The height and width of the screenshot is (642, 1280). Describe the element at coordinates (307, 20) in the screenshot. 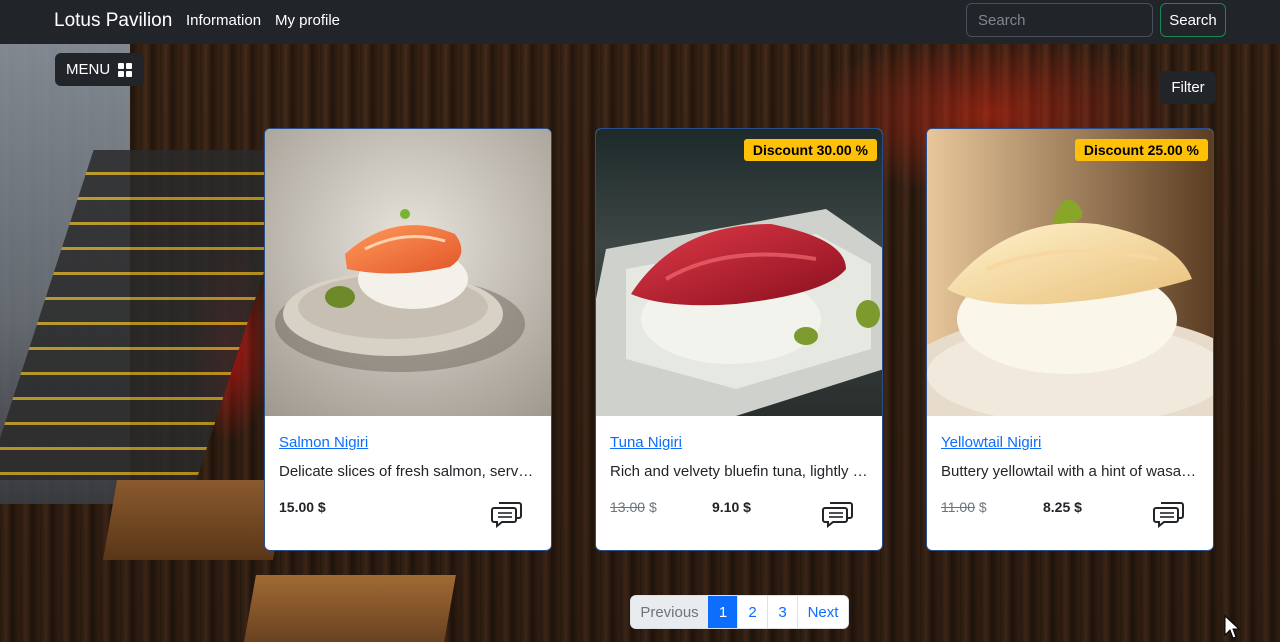

I see `nav-link-my-profile: My profile` at that location.